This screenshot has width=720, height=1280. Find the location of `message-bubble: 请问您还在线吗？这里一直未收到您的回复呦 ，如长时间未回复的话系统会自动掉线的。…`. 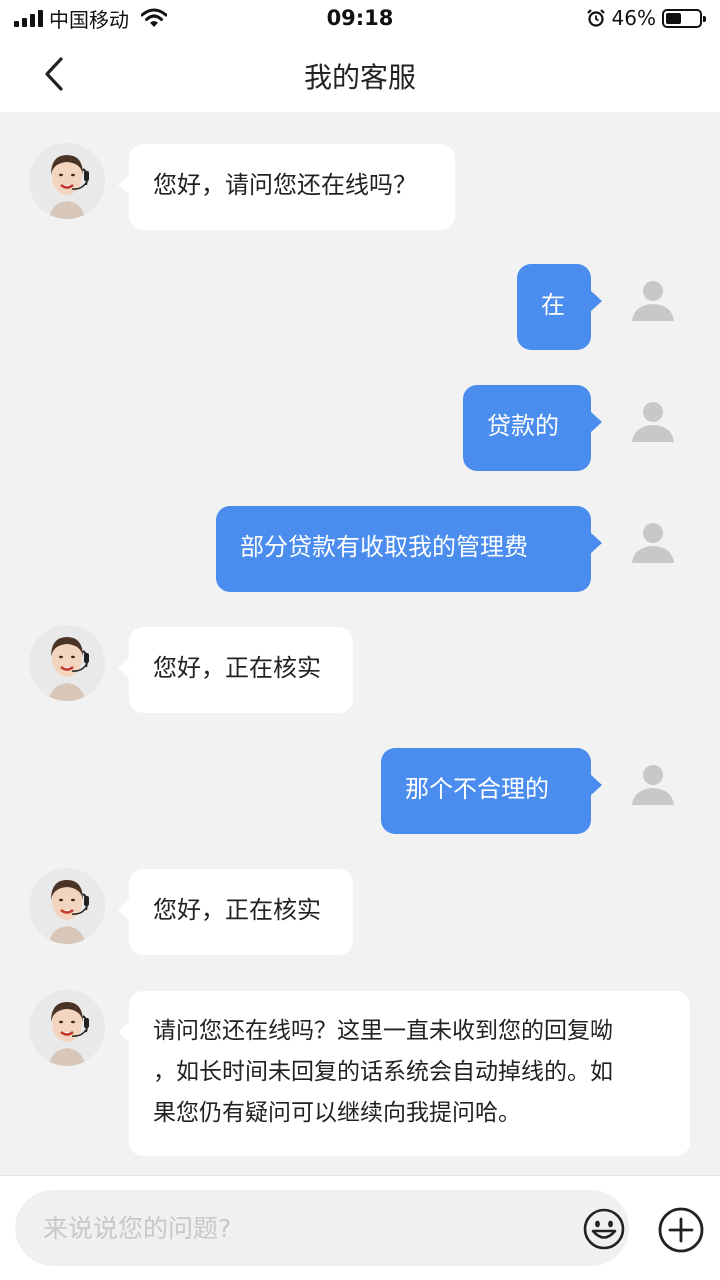

message-bubble: 请问您还在线吗？这里一直未收到您的回复呦 ，如长时间未回复的话系统会自动掉线的。… is located at coordinates (404, 1073).